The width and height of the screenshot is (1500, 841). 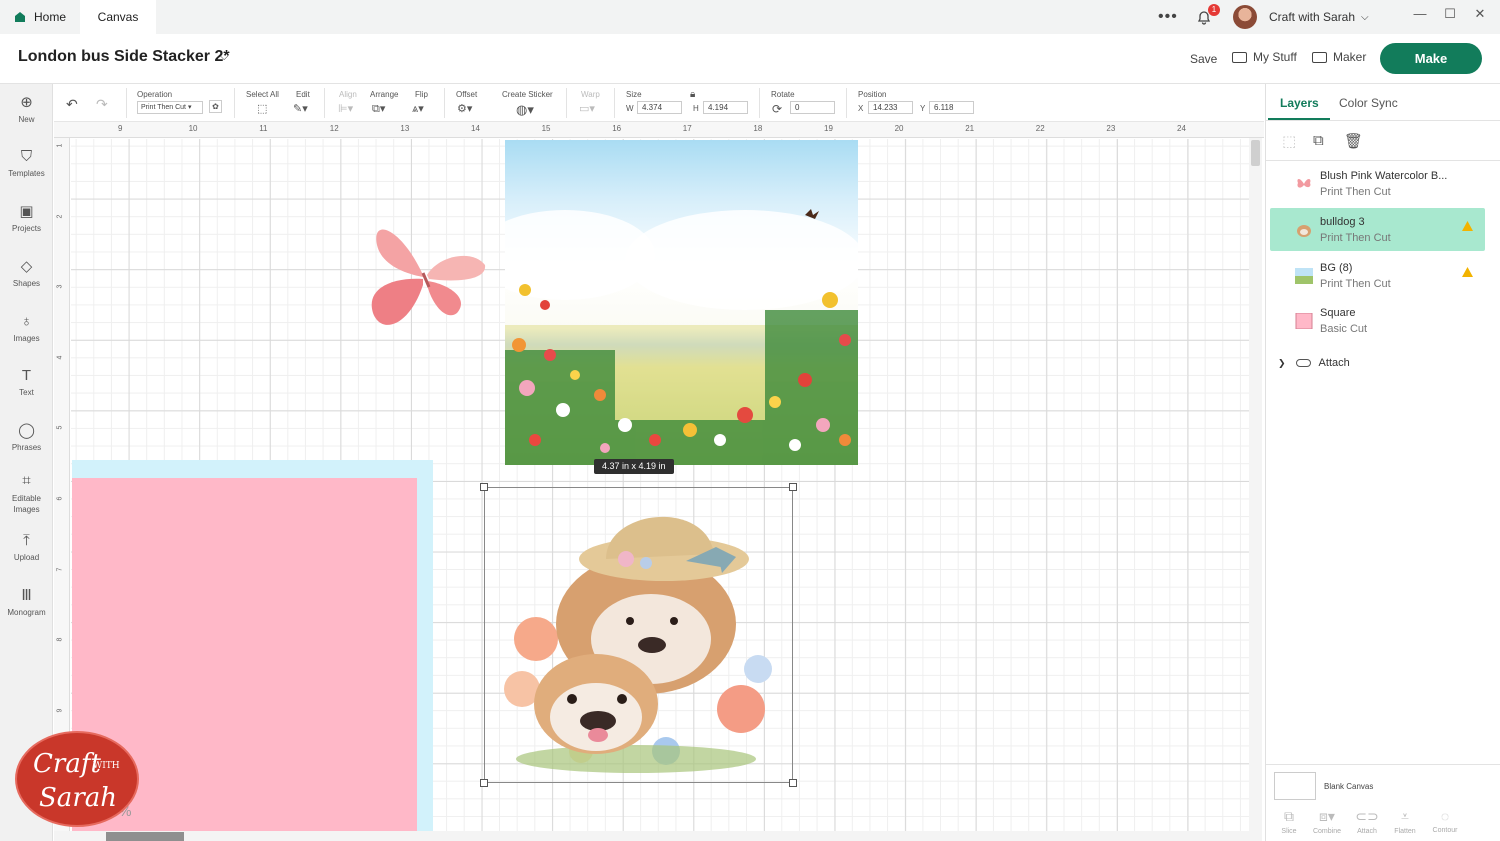 I want to click on x-position-input: 14.233, so click(x=890, y=107).